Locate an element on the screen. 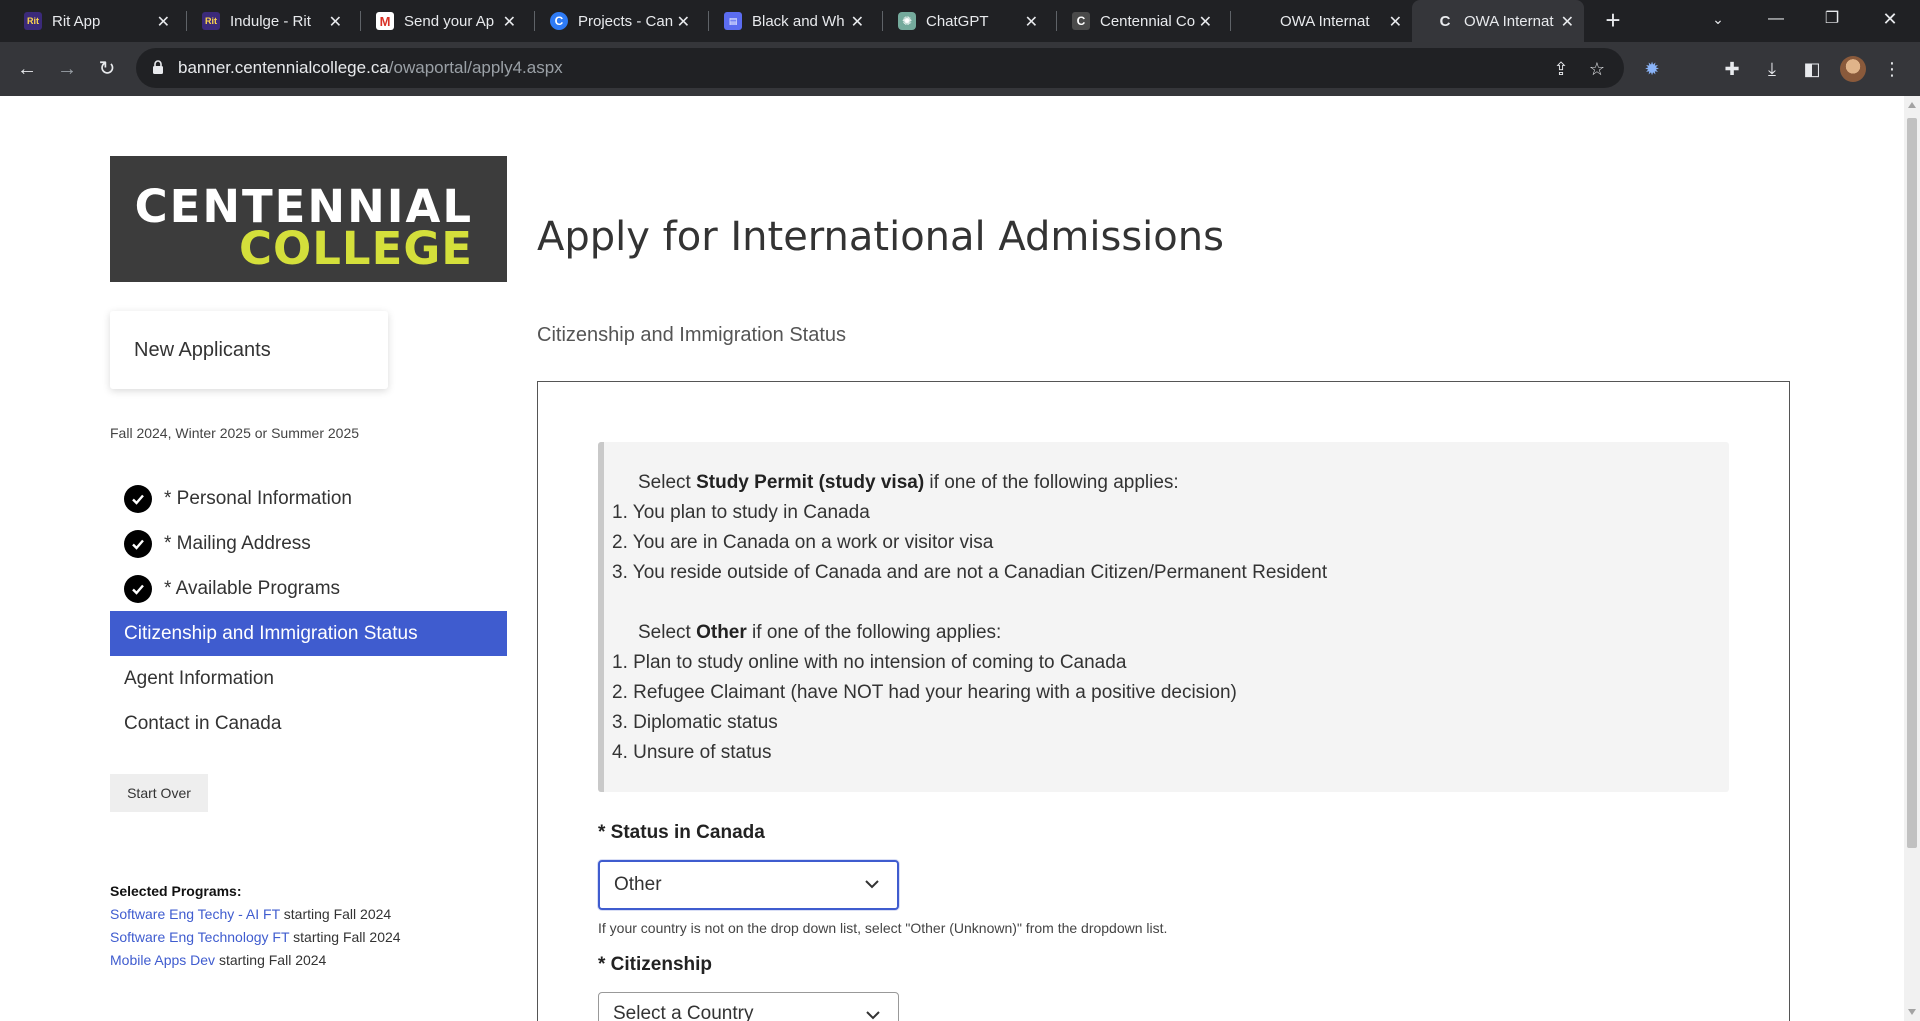 The width and height of the screenshot is (1920, 1021). new-applicants-card: New Applicants is located at coordinates (249, 350).